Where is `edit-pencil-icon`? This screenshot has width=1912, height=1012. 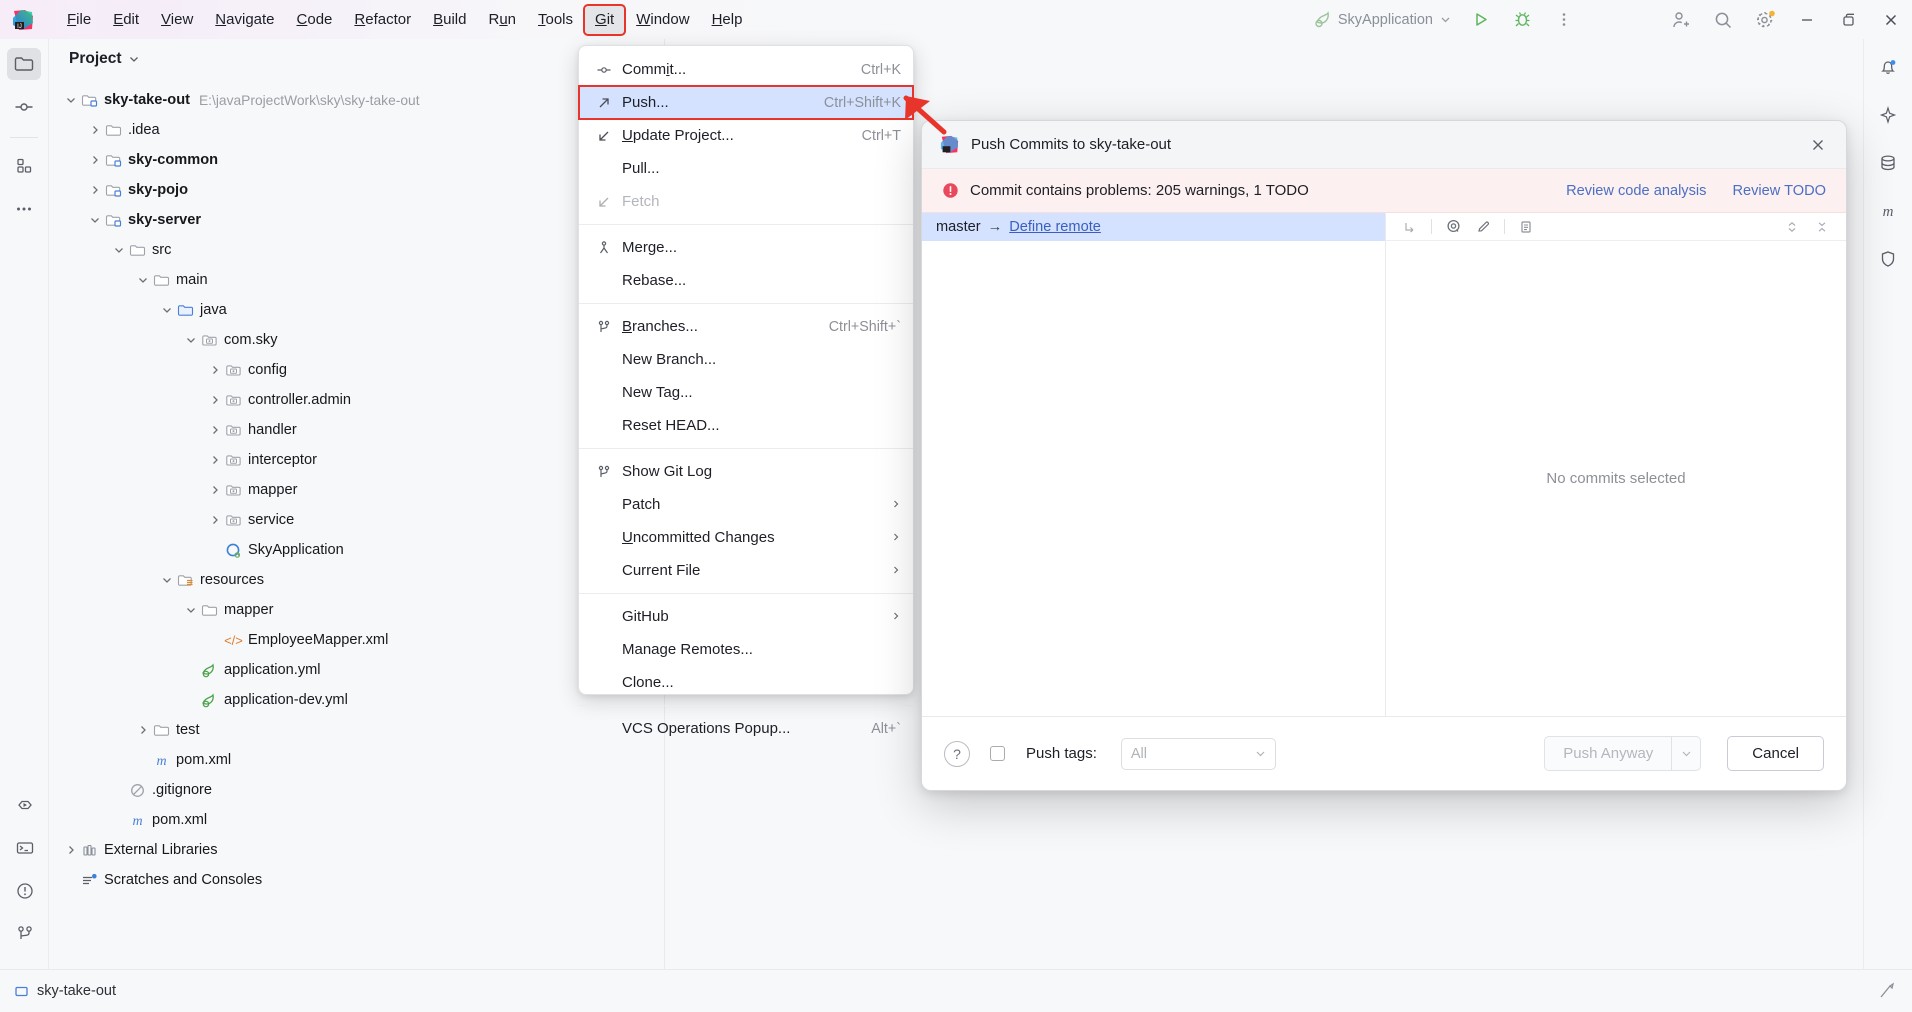
edit-pencil-icon is located at coordinates (1483, 227).